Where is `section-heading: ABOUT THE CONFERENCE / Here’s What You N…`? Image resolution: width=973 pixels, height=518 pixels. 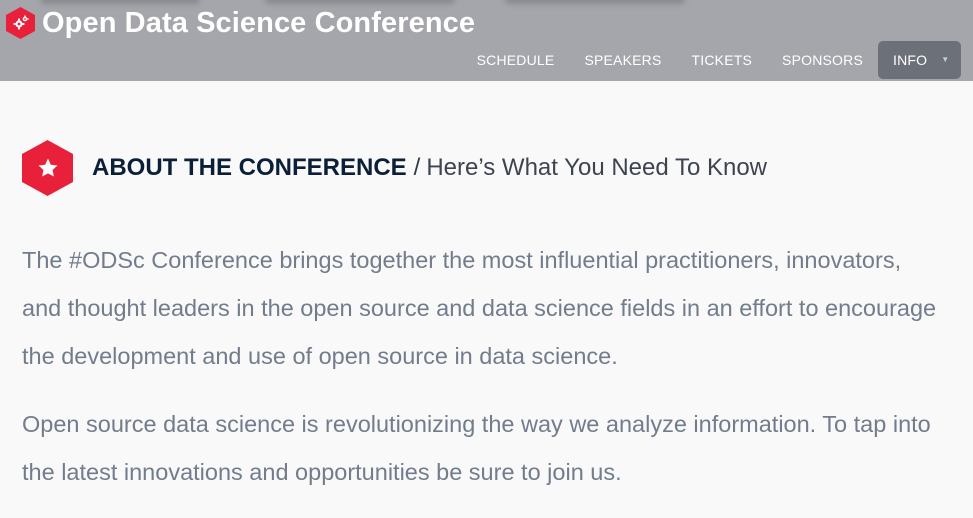 section-heading: ABOUT THE CONFERENCE / Here’s What You N… is located at coordinates (394, 168).